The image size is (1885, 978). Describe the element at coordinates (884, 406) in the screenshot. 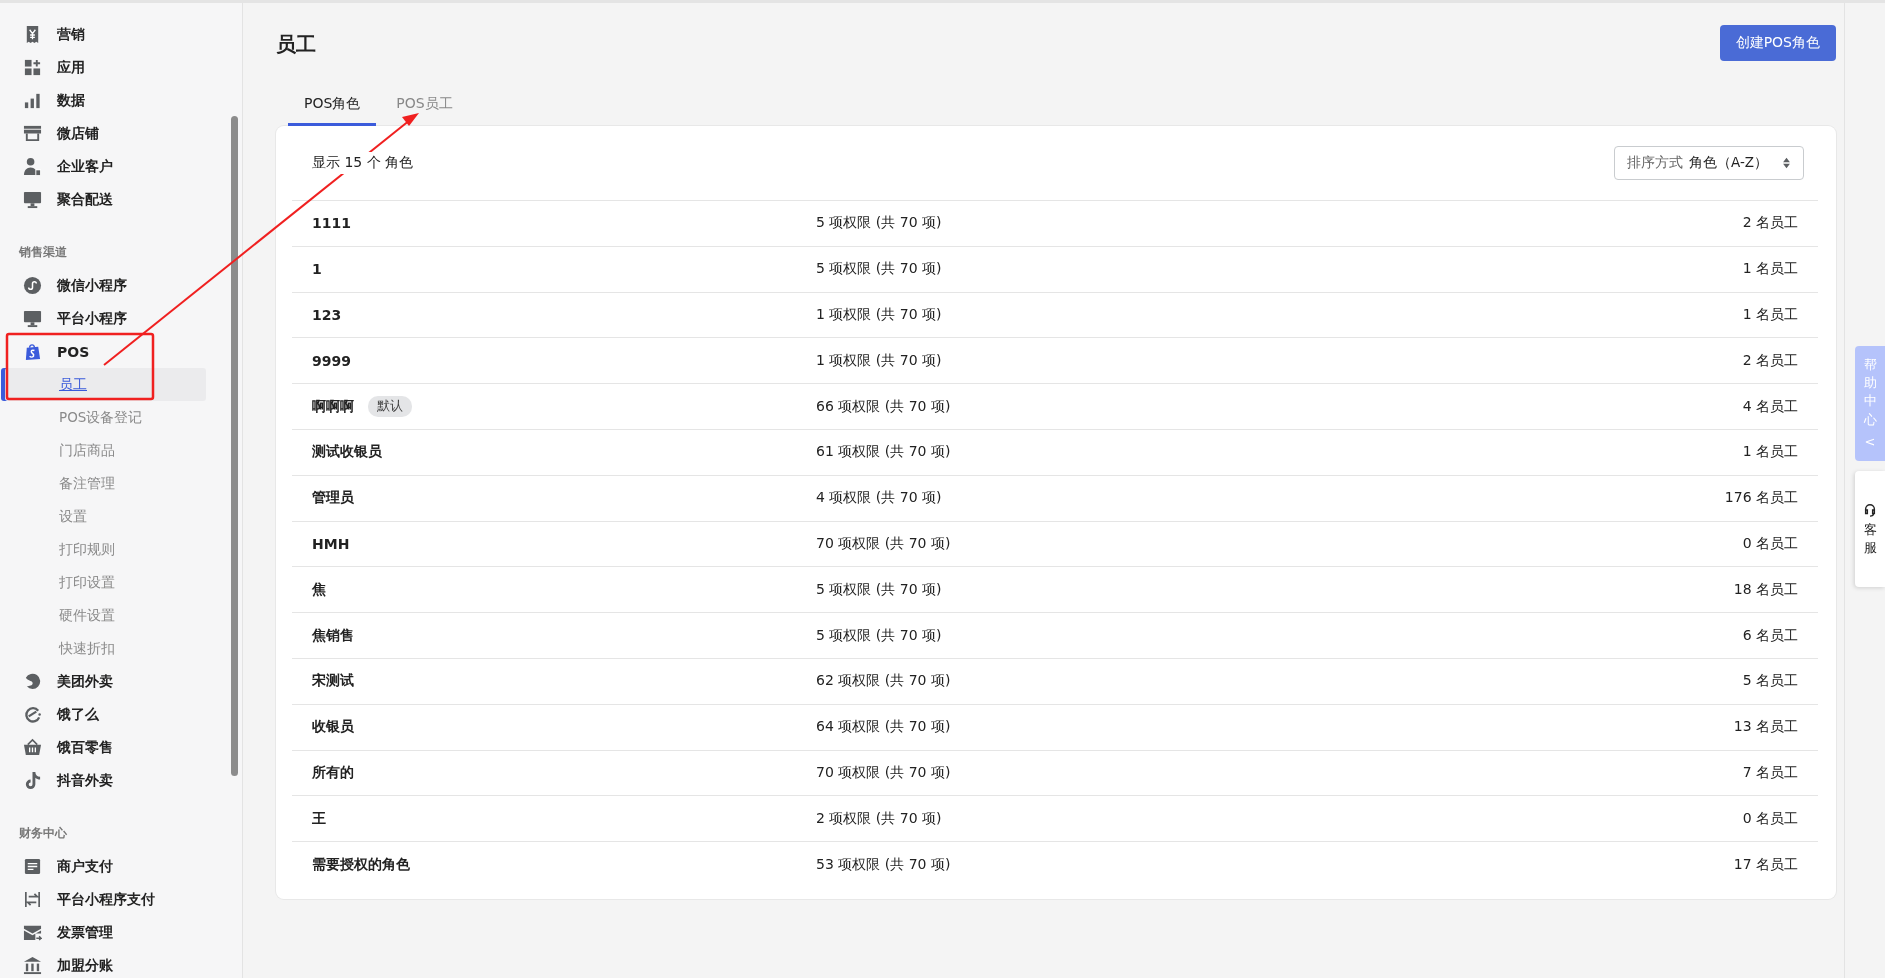

I see `permission-count: 66 项权限 (共 70 项)` at that location.